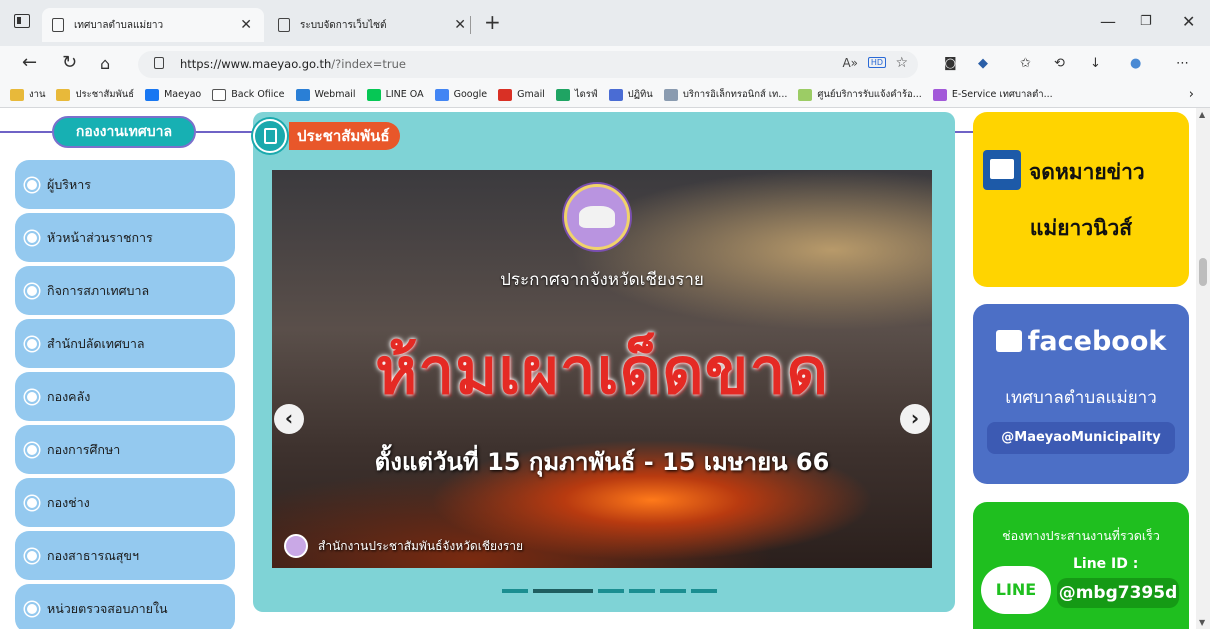 This screenshot has width=1210, height=629. I want to click on favorites-icon: ✩, so click(1025, 63).